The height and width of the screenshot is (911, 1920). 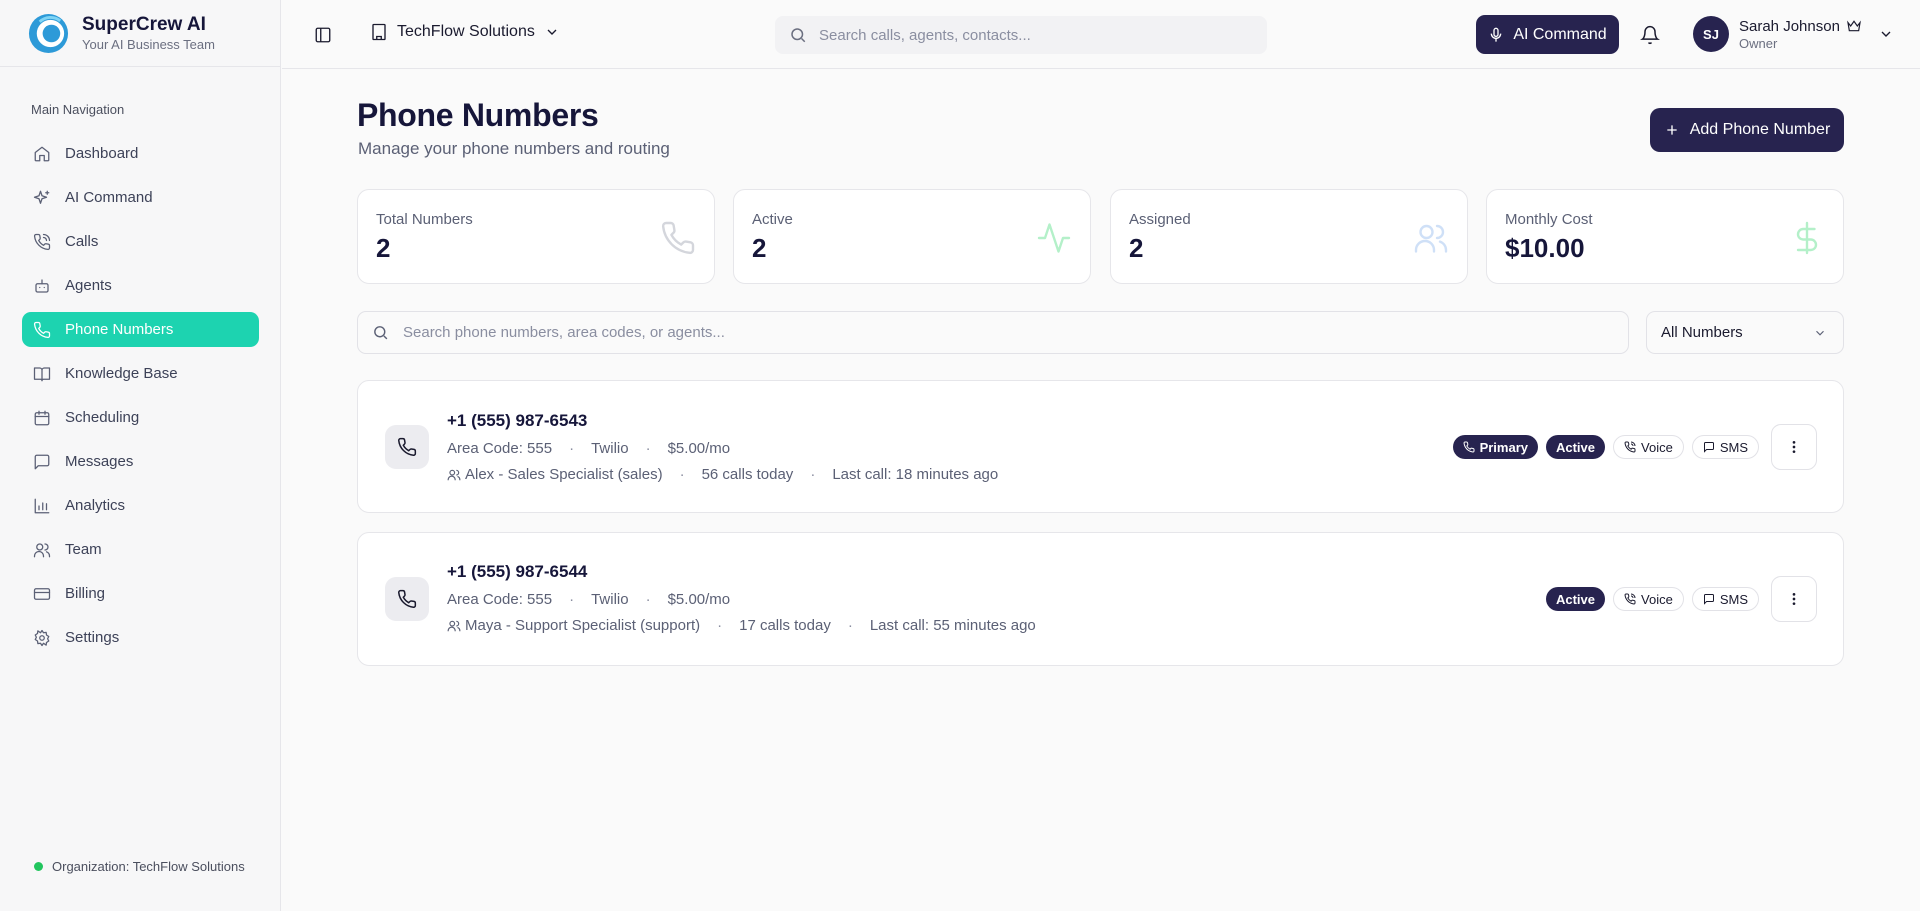 What do you see at coordinates (1160, 219) in the screenshot?
I see `stat-label: Assigned` at bounding box center [1160, 219].